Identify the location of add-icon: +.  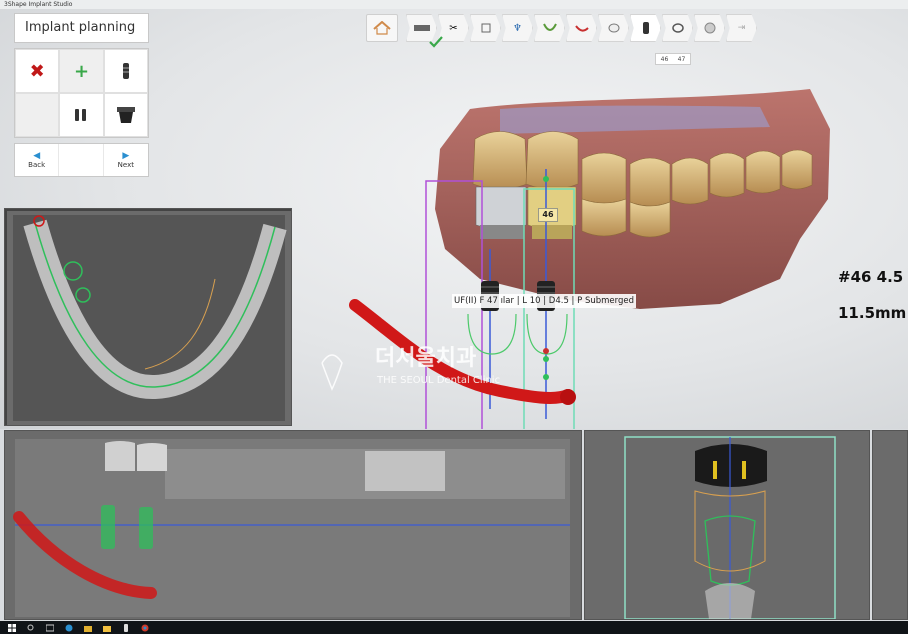
(81, 71).